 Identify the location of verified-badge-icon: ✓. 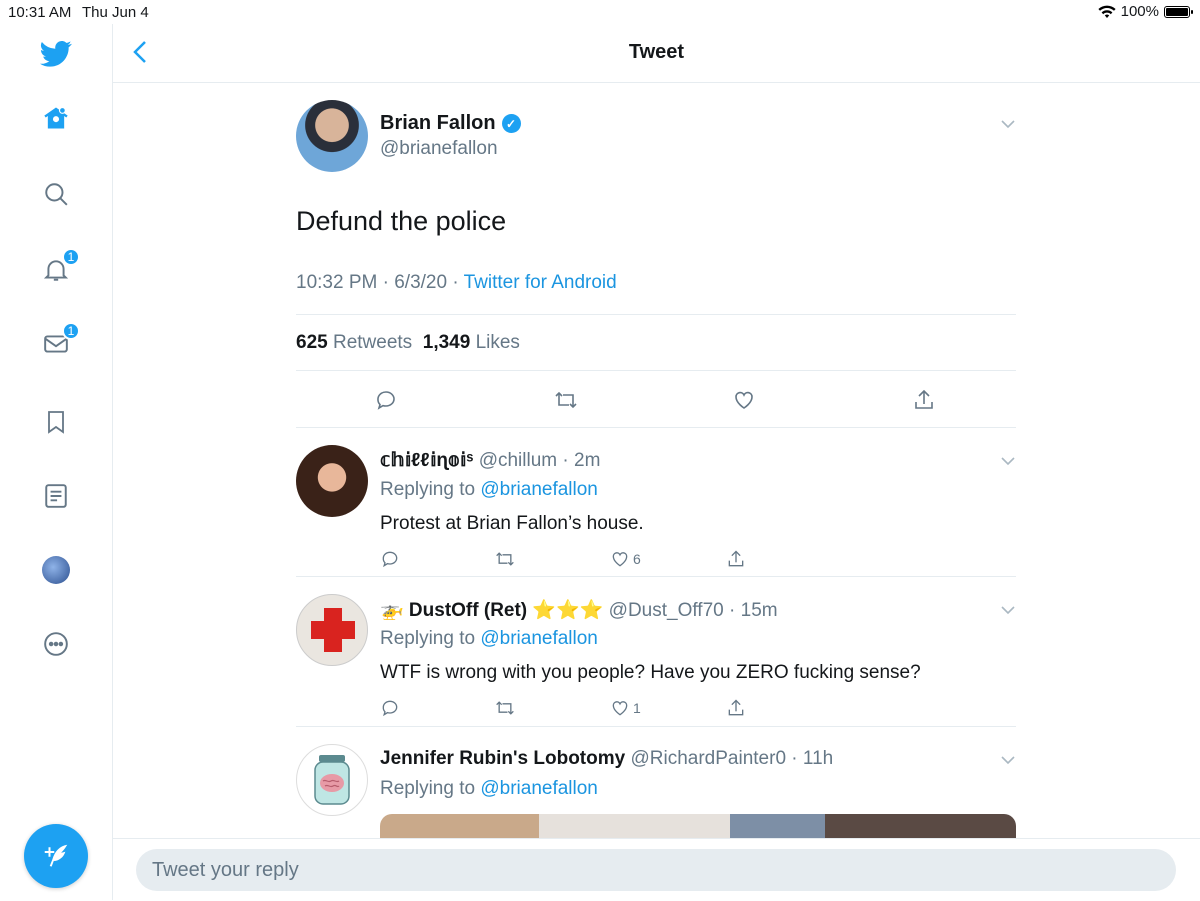
(511, 123).